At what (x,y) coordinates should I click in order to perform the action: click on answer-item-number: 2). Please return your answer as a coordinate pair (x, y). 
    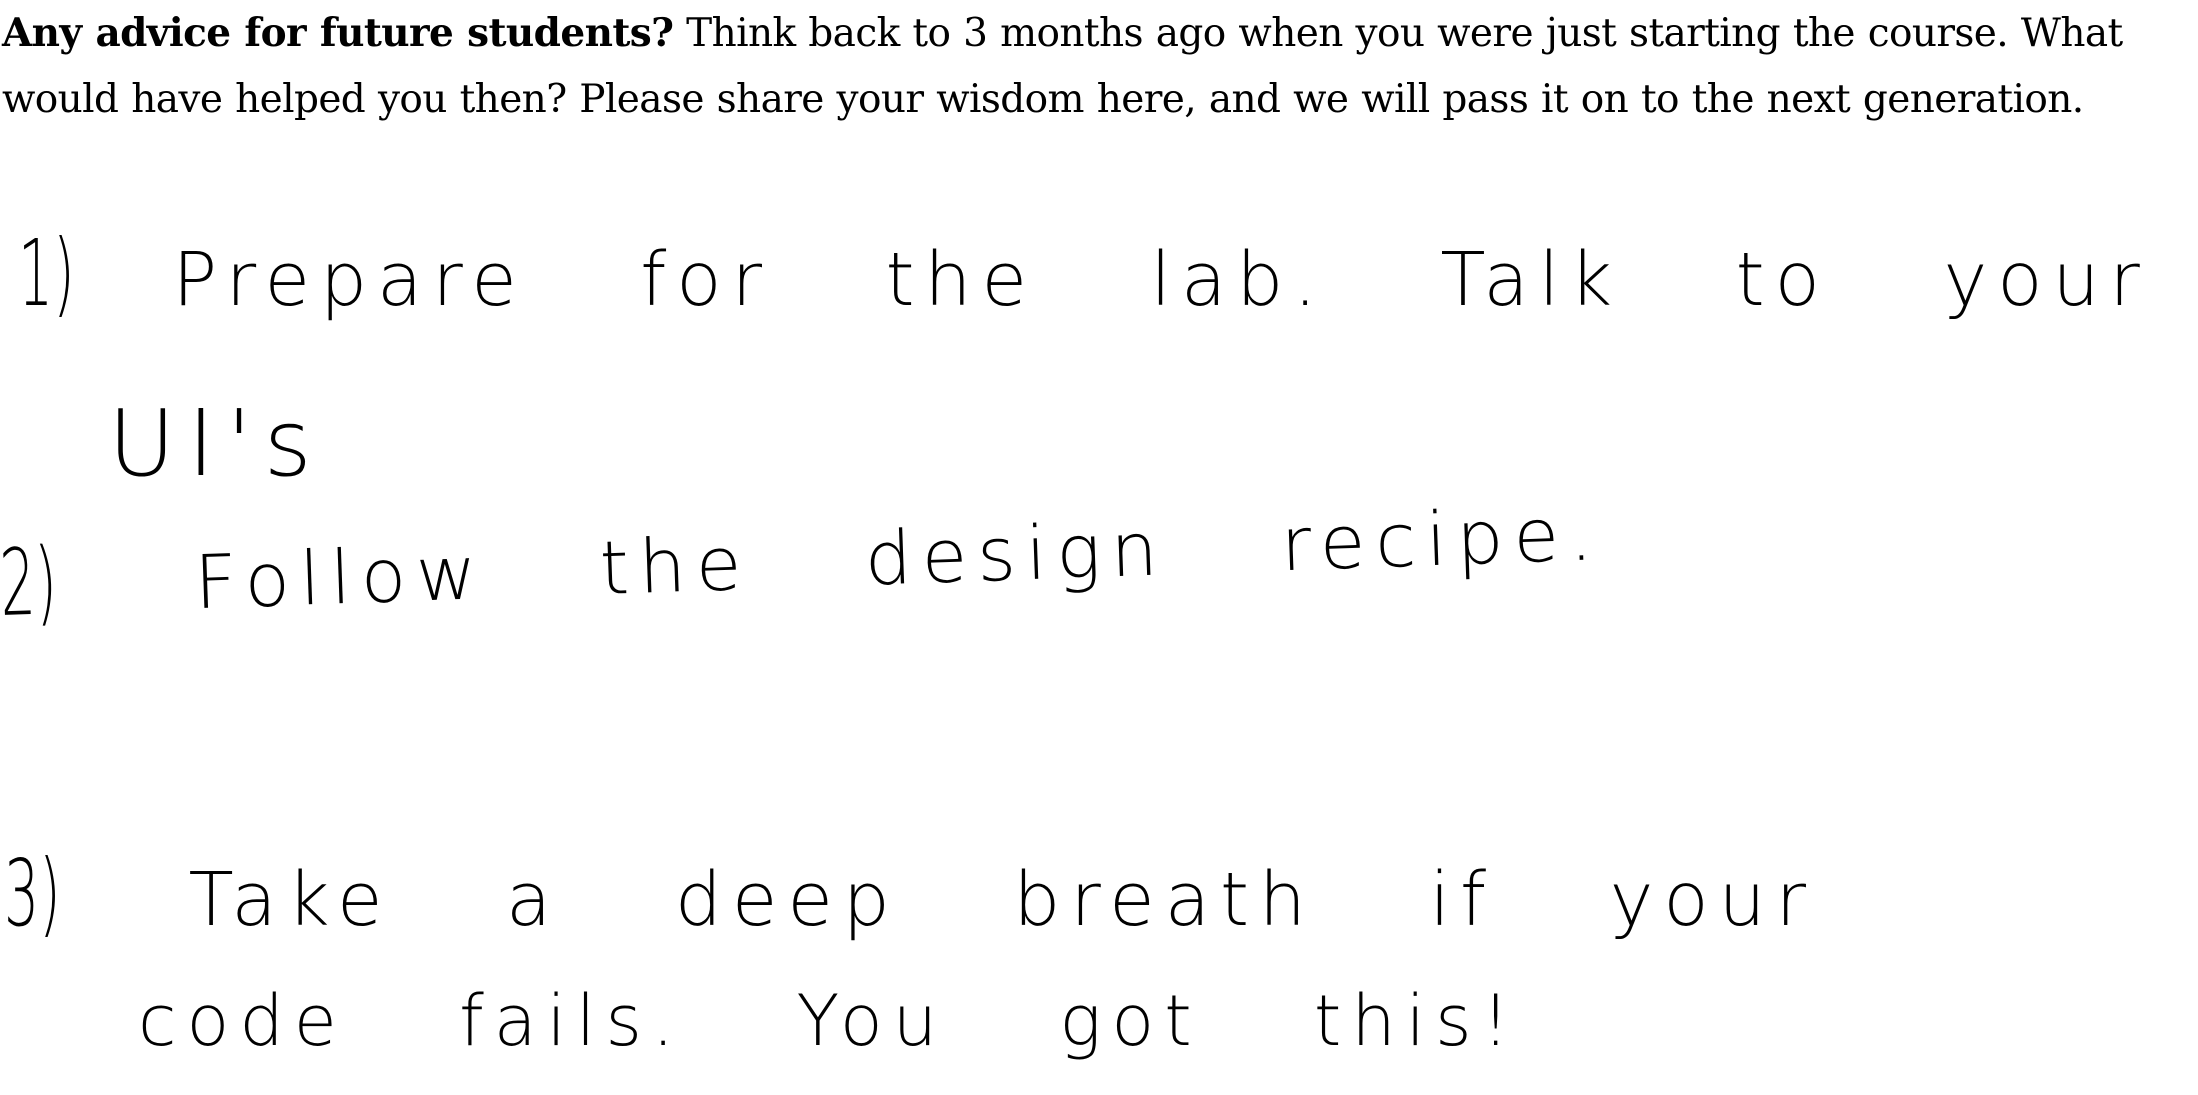
    Looking at the image, I should click on (29, 582).